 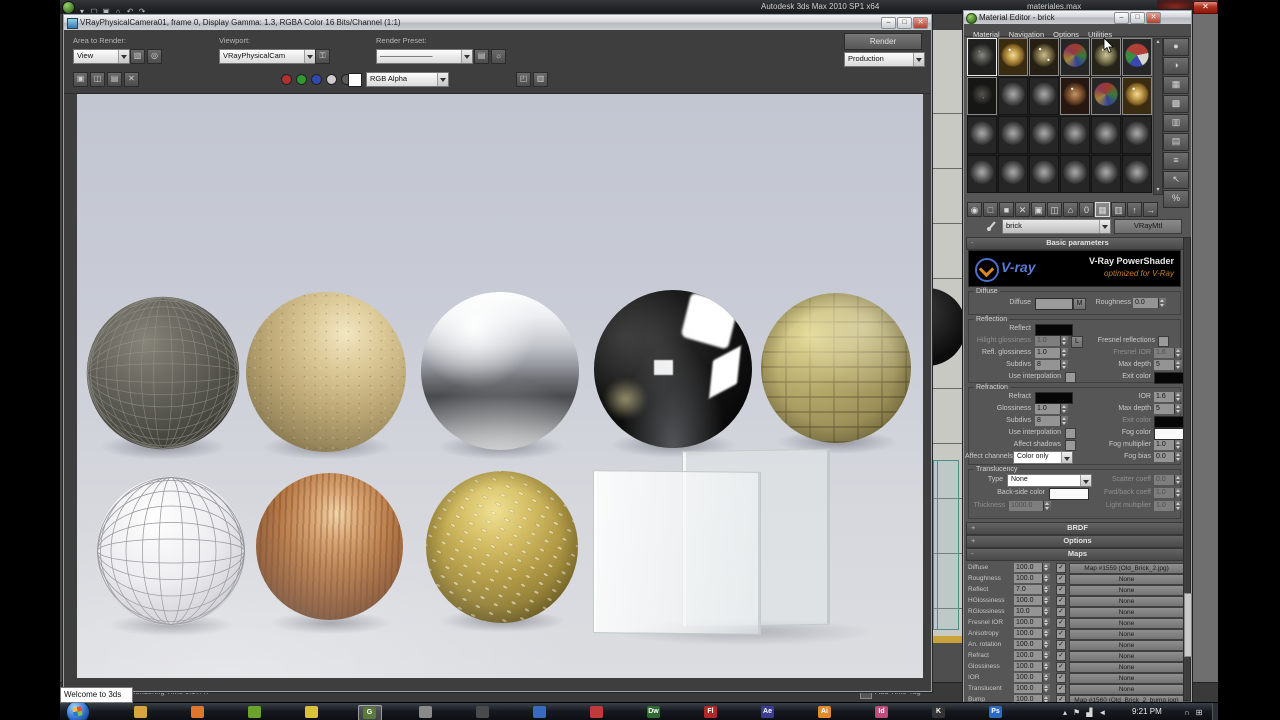 I want to click on reset-map-icon: ✕, so click(x=1022, y=209).